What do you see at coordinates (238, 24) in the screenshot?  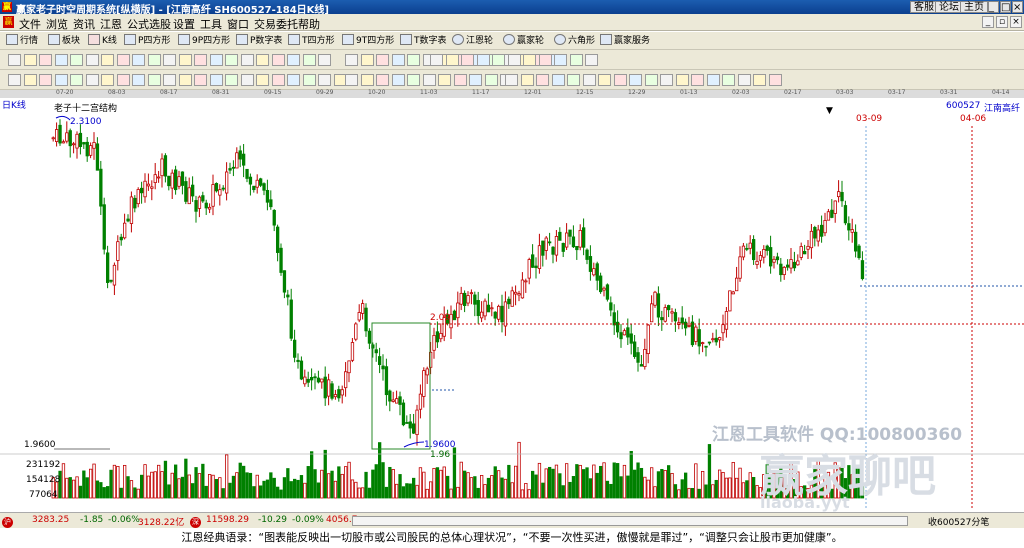 I see `menu-window: 窗口` at bounding box center [238, 24].